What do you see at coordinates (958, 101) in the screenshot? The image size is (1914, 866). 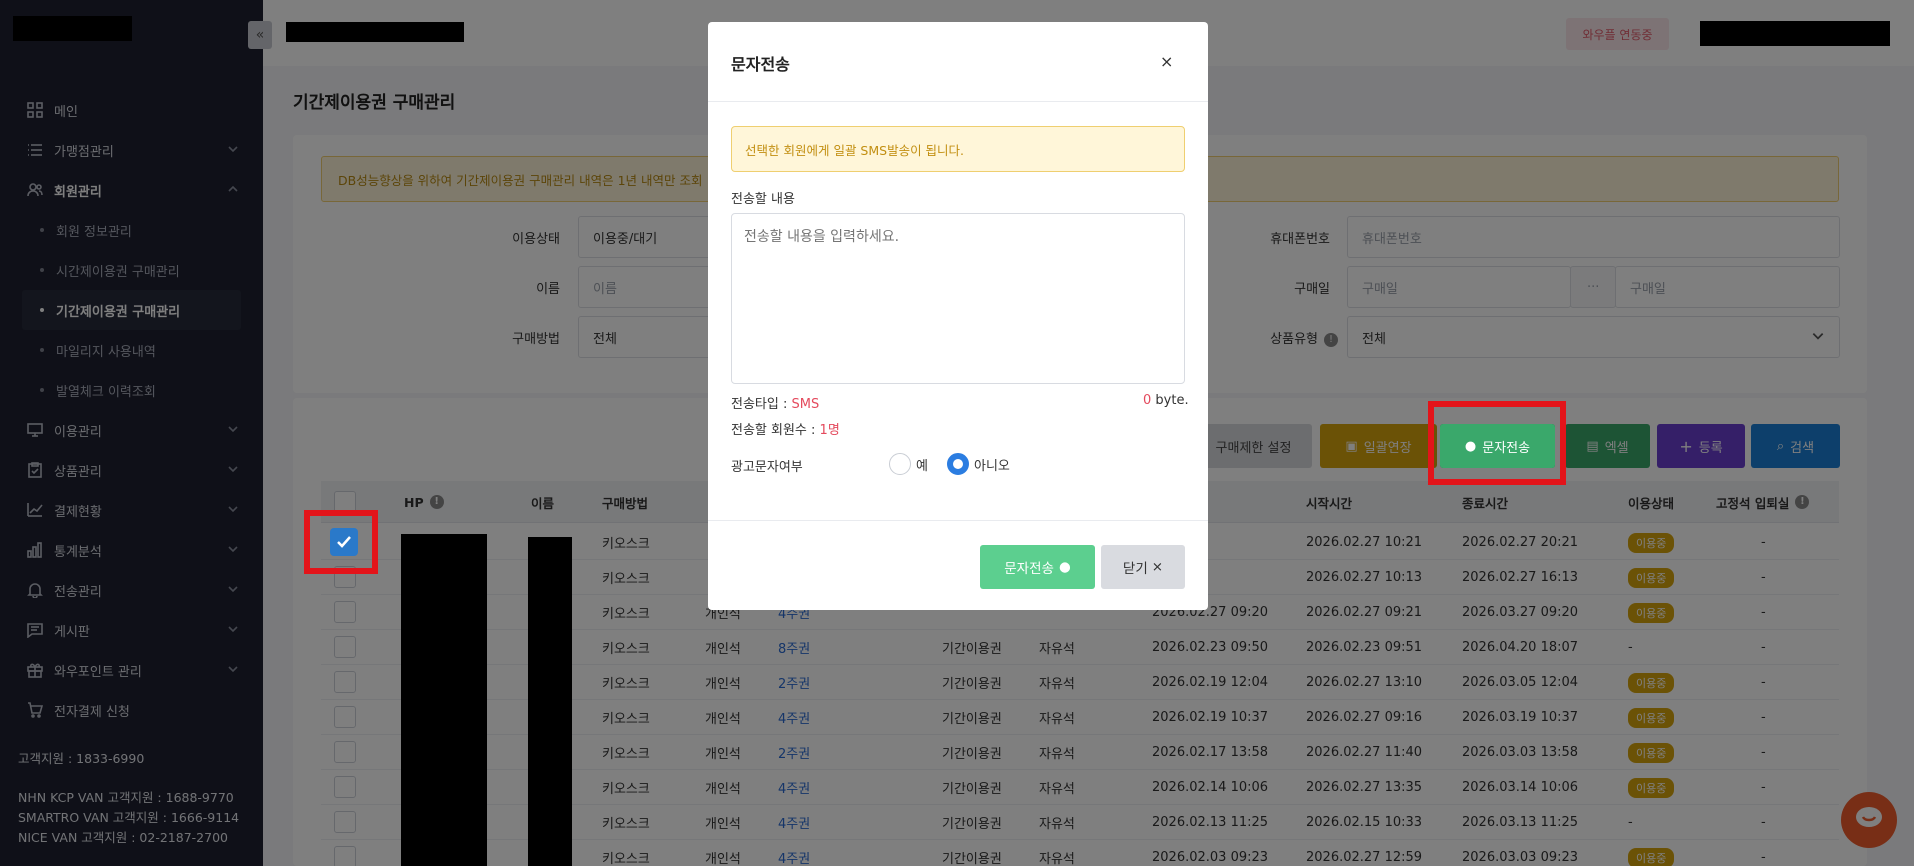 I see `modal-header-divider` at bounding box center [958, 101].